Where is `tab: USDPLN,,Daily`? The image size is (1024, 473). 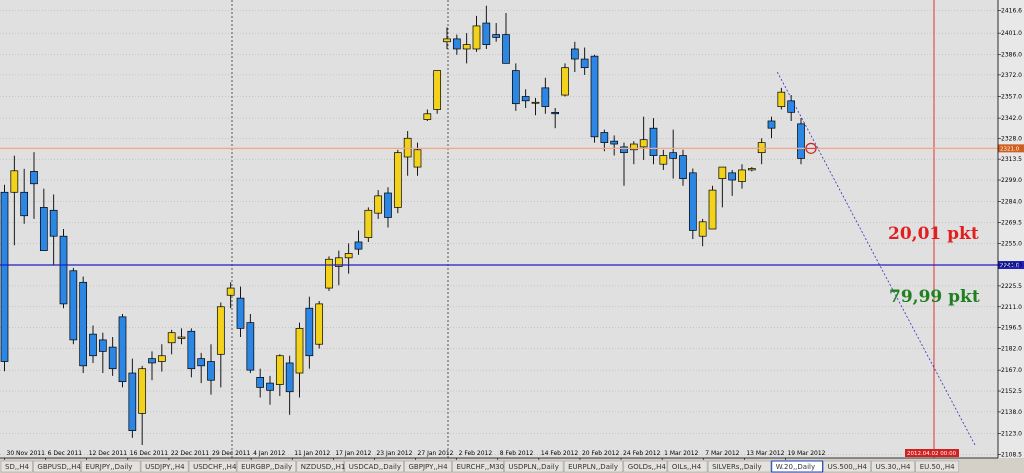
tab: USDPLN,,Daily is located at coordinates (534, 466).